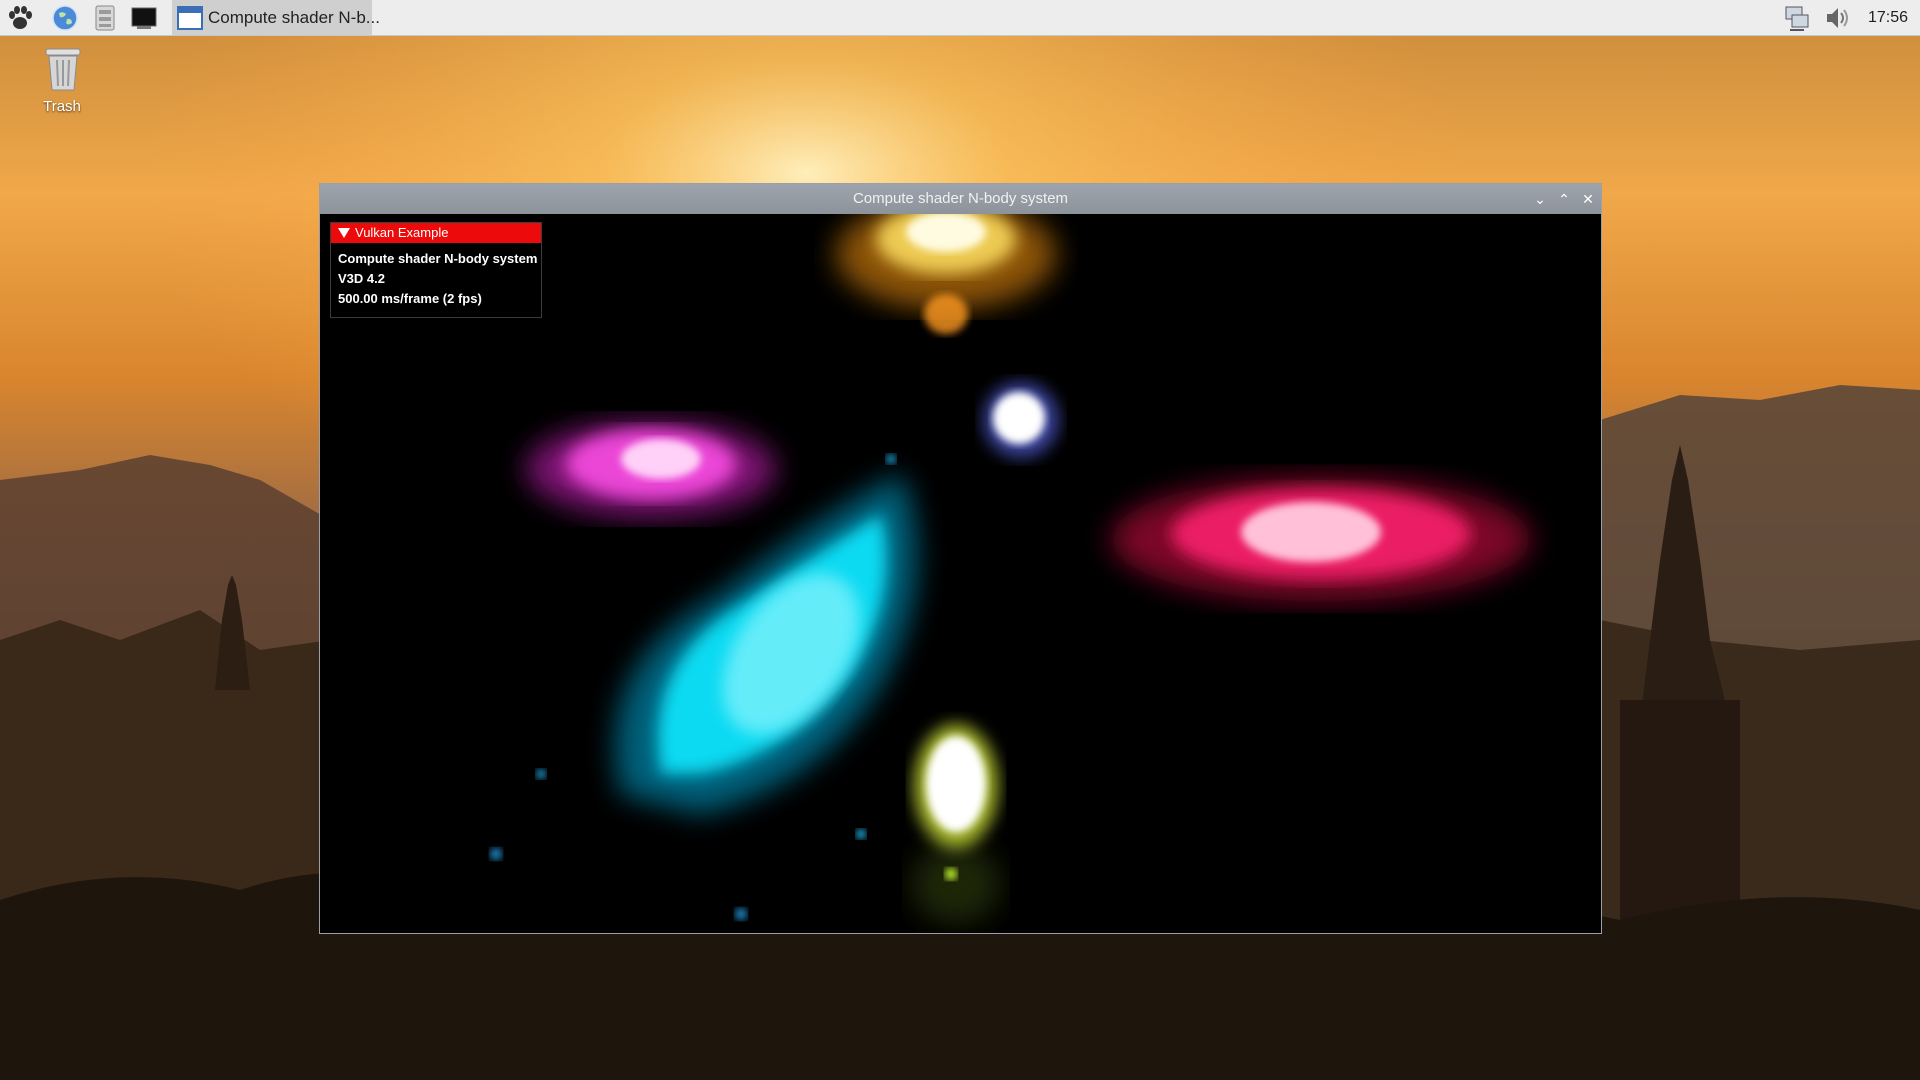 The image size is (1920, 1080). What do you see at coordinates (1588, 199) in the screenshot?
I see `close-button: ✕` at bounding box center [1588, 199].